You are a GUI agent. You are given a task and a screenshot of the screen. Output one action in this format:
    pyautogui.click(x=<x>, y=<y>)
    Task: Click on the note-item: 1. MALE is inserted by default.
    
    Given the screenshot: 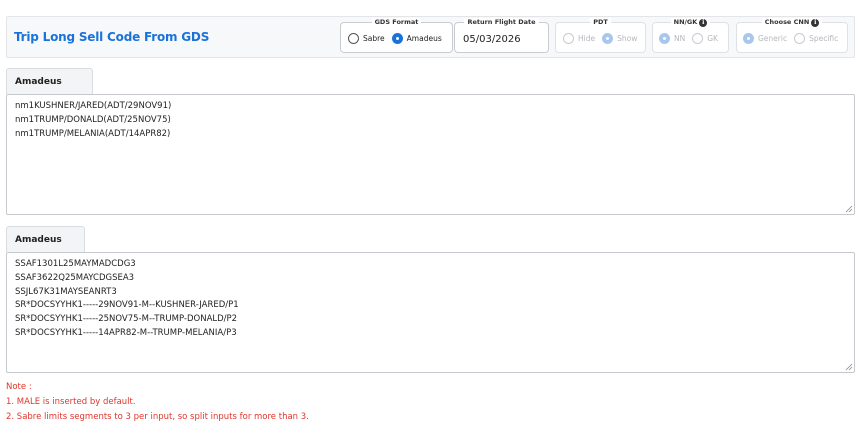 What is the action you would take?
    pyautogui.click(x=71, y=402)
    